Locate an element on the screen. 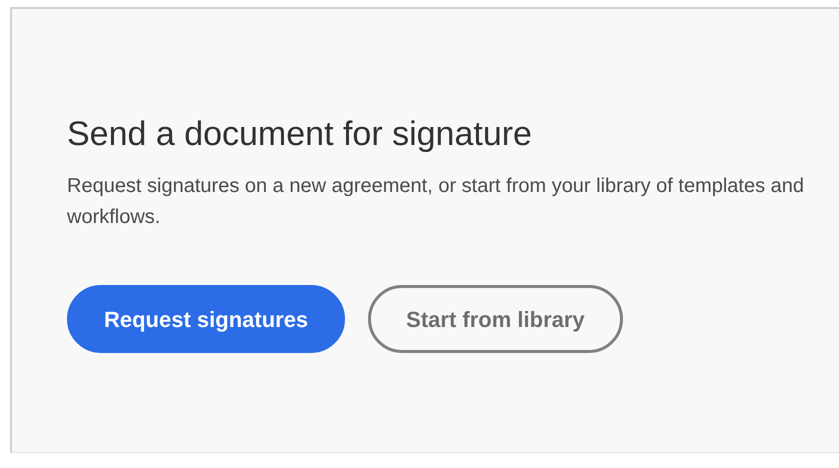  library-button: Start from library is located at coordinates (495, 319).